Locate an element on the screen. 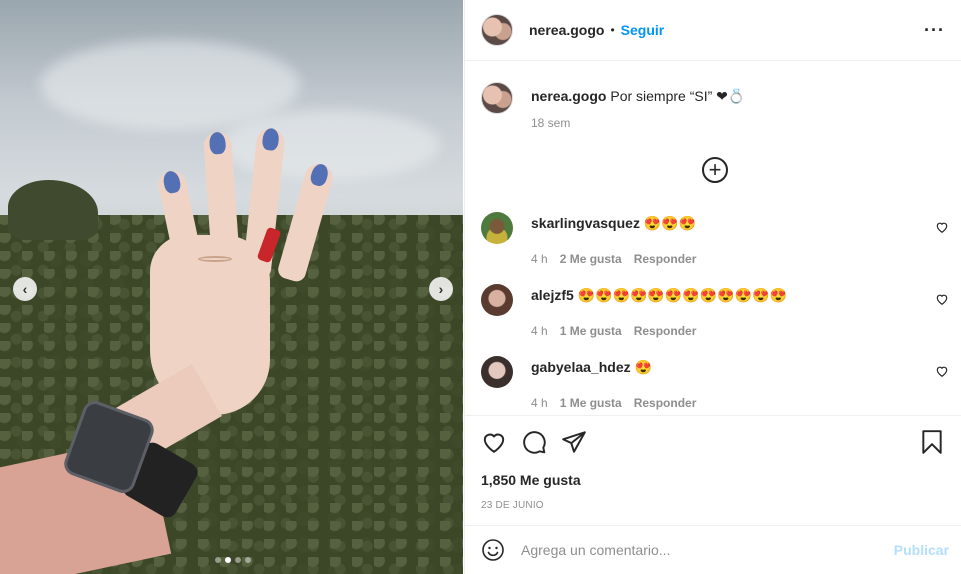 The image size is (961, 574). comment-text: 😍 is located at coordinates (643, 367).